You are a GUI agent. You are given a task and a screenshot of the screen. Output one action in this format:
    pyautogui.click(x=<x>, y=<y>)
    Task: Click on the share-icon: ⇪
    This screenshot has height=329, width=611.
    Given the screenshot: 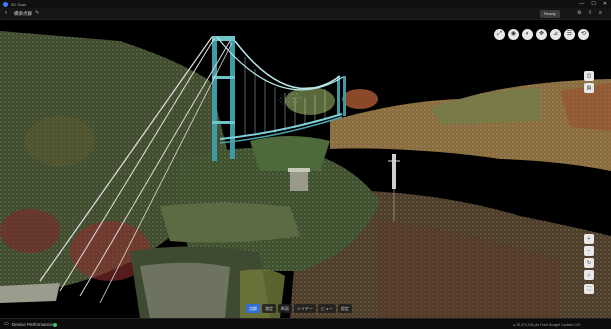 What is the action you would take?
    pyautogui.click(x=590, y=13)
    